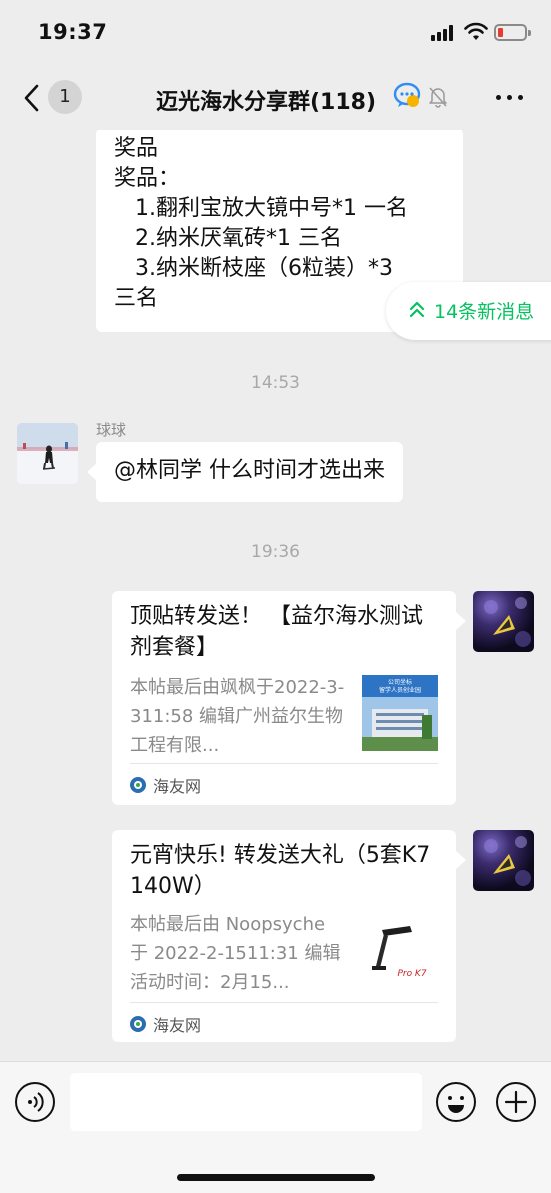  I want to click on wifi-icon, so click(476, 31).